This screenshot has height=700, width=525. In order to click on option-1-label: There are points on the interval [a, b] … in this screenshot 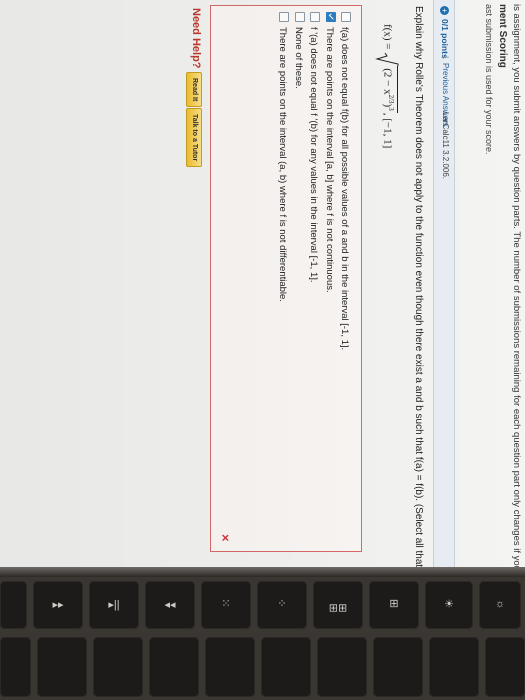, I will do `click(329, 160)`.